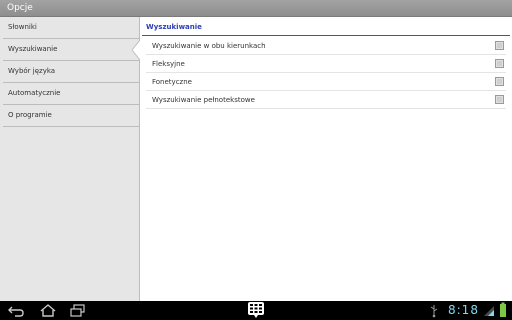 Image resolution: width=512 pixels, height=320 pixels. What do you see at coordinates (20, 8) in the screenshot?
I see `window-title: Opcje` at bounding box center [20, 8].